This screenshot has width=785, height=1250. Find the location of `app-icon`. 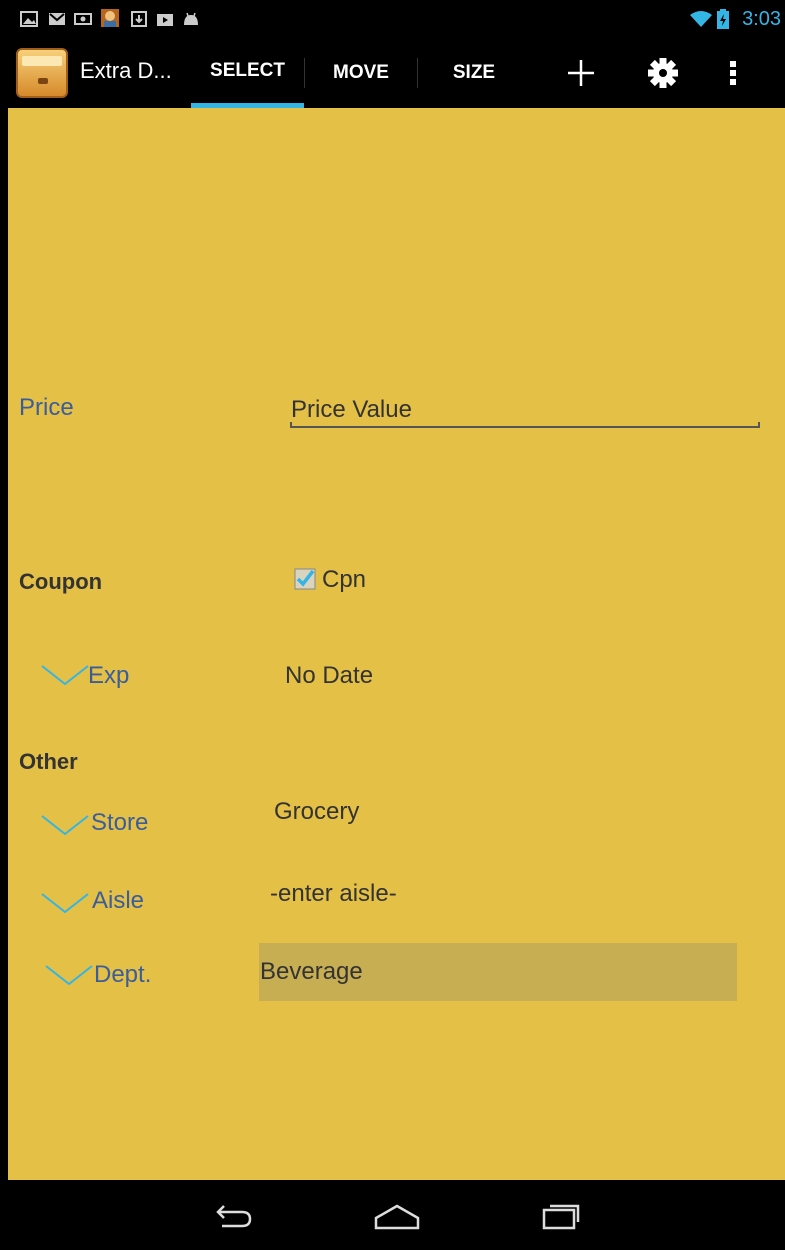

app-icon is located at coordinates (42, 73).